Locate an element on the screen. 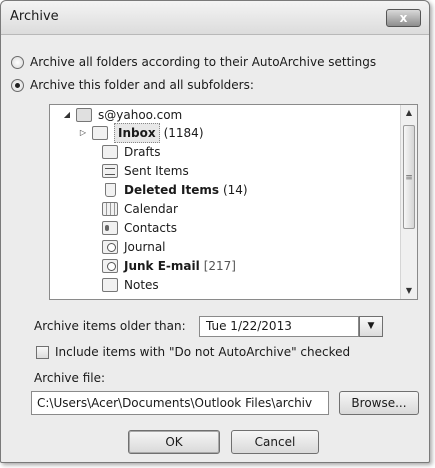 Image resolution: width=435 pixels, height=468 pixels. tree-item-contacts: Contacts is located at coordinates (139, 228).